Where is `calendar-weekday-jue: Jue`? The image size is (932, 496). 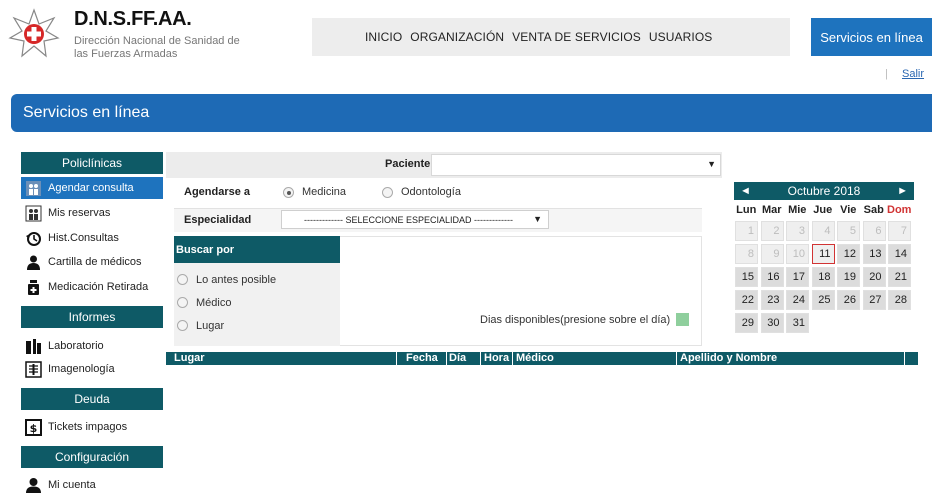 calendar-weekday-jue: Jue is located at coordinates (823, 210).